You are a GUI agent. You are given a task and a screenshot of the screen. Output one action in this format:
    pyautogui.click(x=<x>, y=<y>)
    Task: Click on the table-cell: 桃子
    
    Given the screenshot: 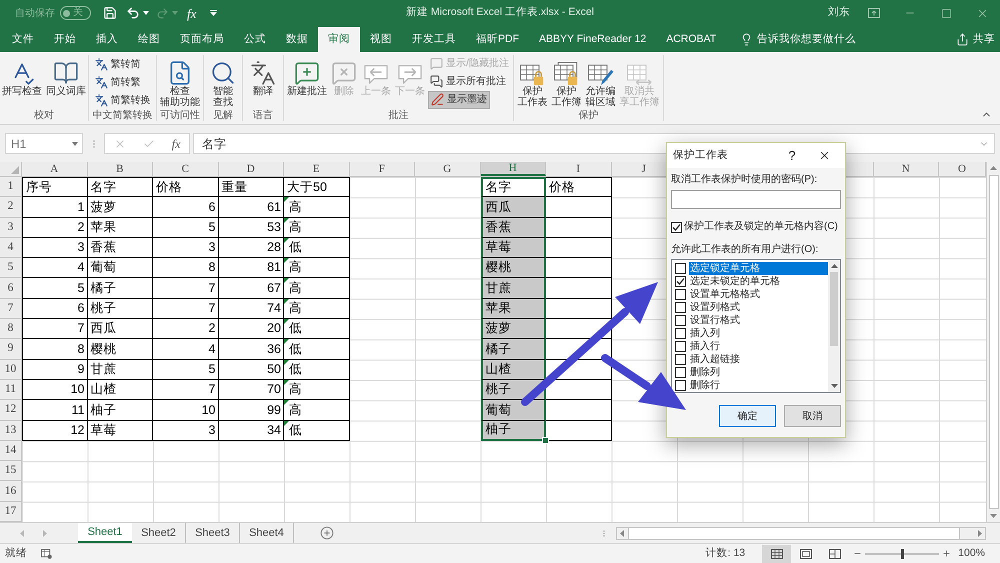 What is the action you would take?
    pyautogui.click(x=120, y=309)
    